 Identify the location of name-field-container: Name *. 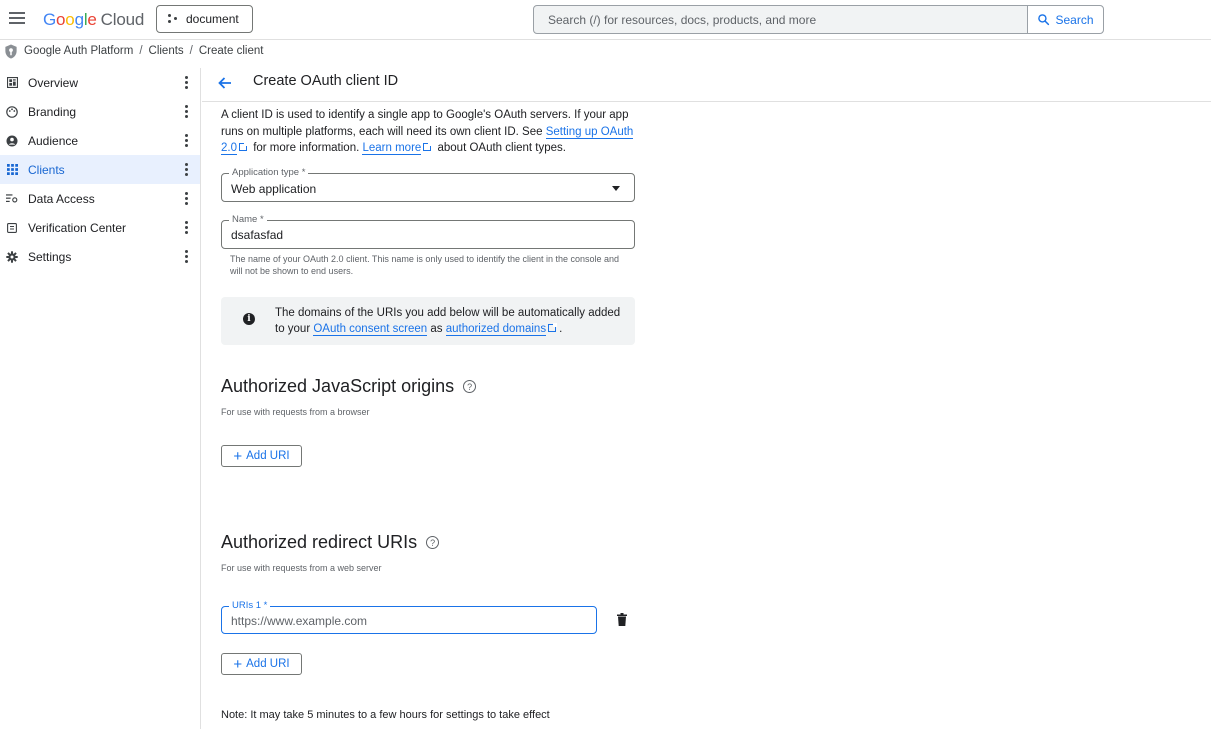
(428, 231).